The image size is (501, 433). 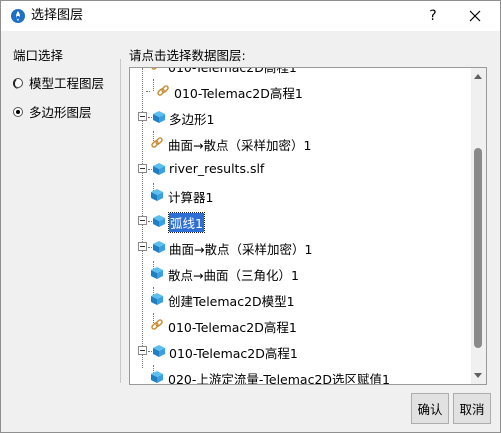 What do you see at coordinates (300, 195) in the screenshot?
I see `tree-row: 计算器1` at bounding box center [300, 195].